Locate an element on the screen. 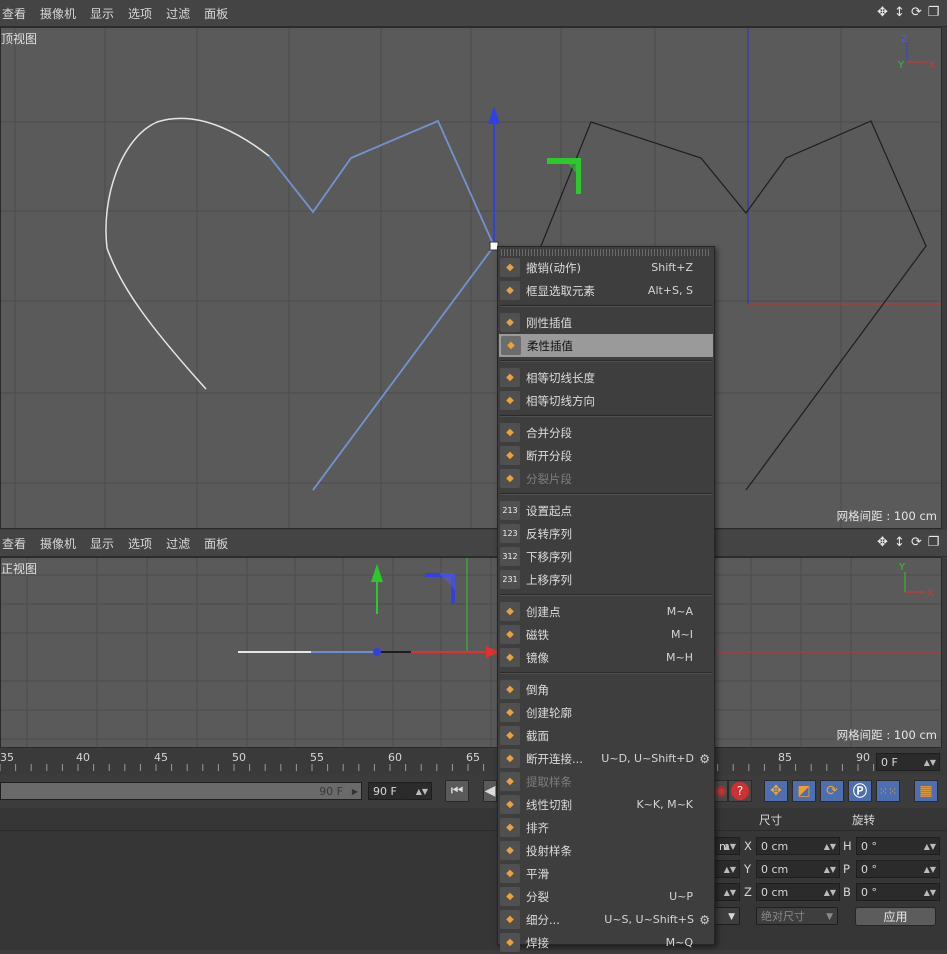  rot-h-field: 0 ° ▲▼ is located at coordinates (898, 846).